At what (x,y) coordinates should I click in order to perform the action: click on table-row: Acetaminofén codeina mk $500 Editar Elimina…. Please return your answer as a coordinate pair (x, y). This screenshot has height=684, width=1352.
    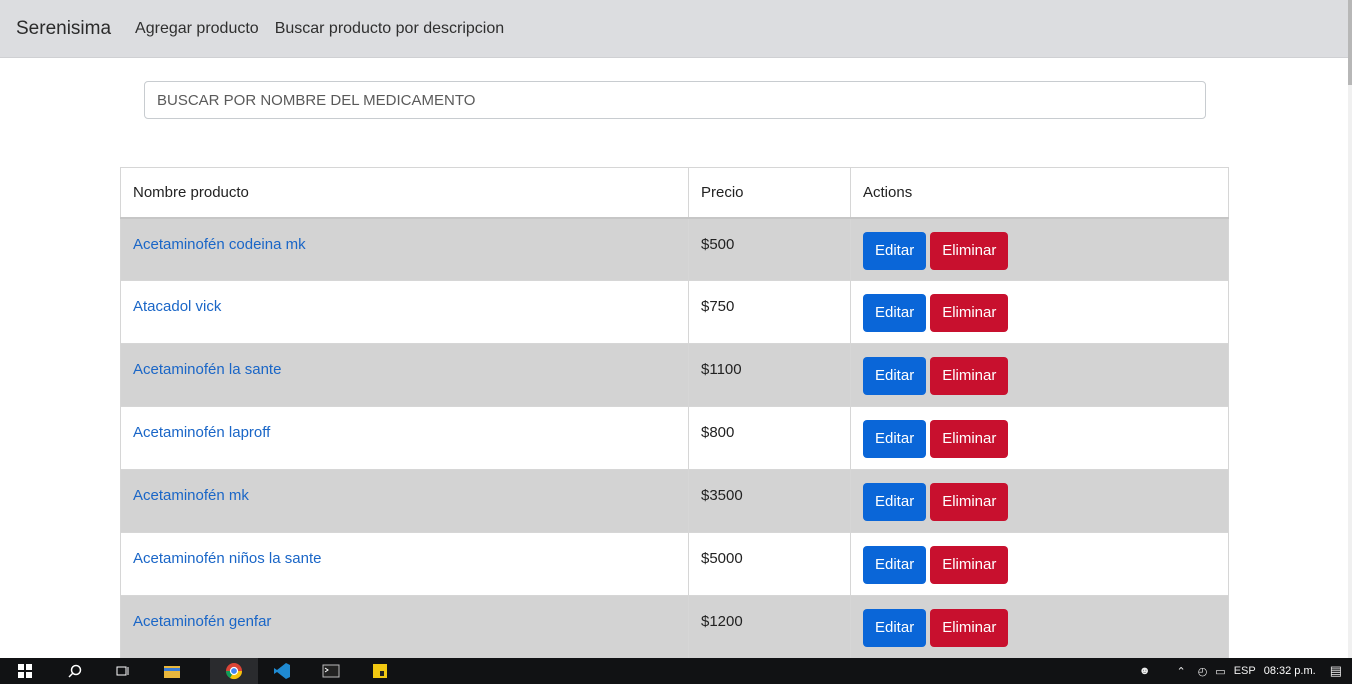
    Looking at the image, I should click on (674, 249).